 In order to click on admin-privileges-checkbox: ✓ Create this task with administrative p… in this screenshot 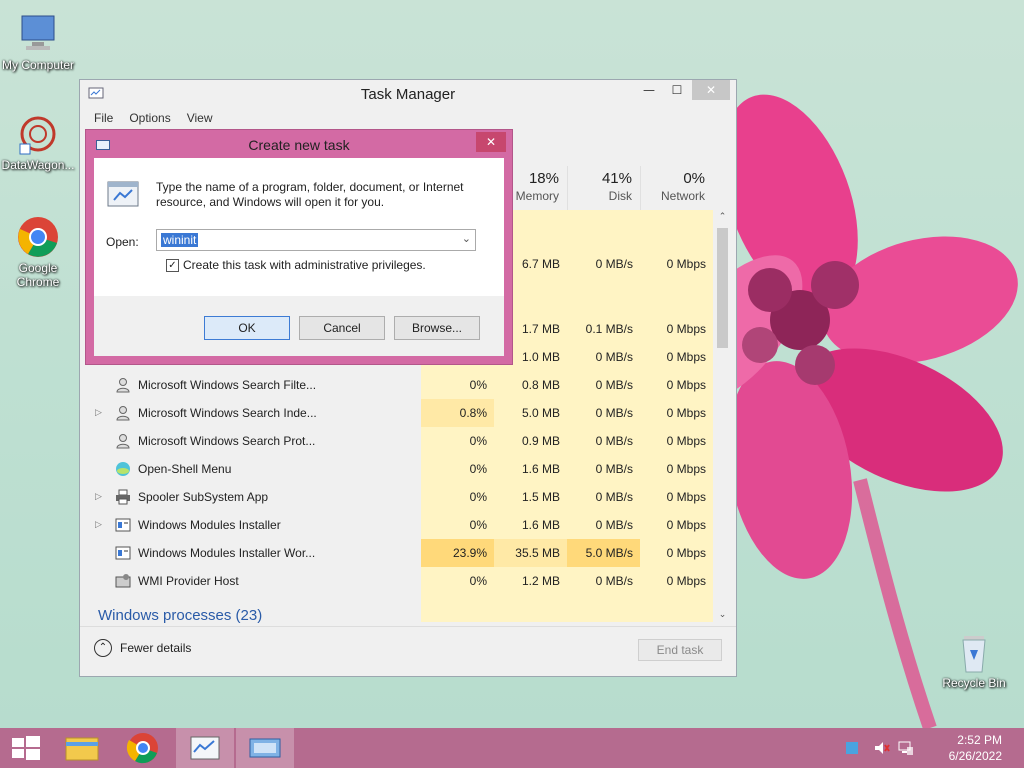, I will do `click(296, 265)`.